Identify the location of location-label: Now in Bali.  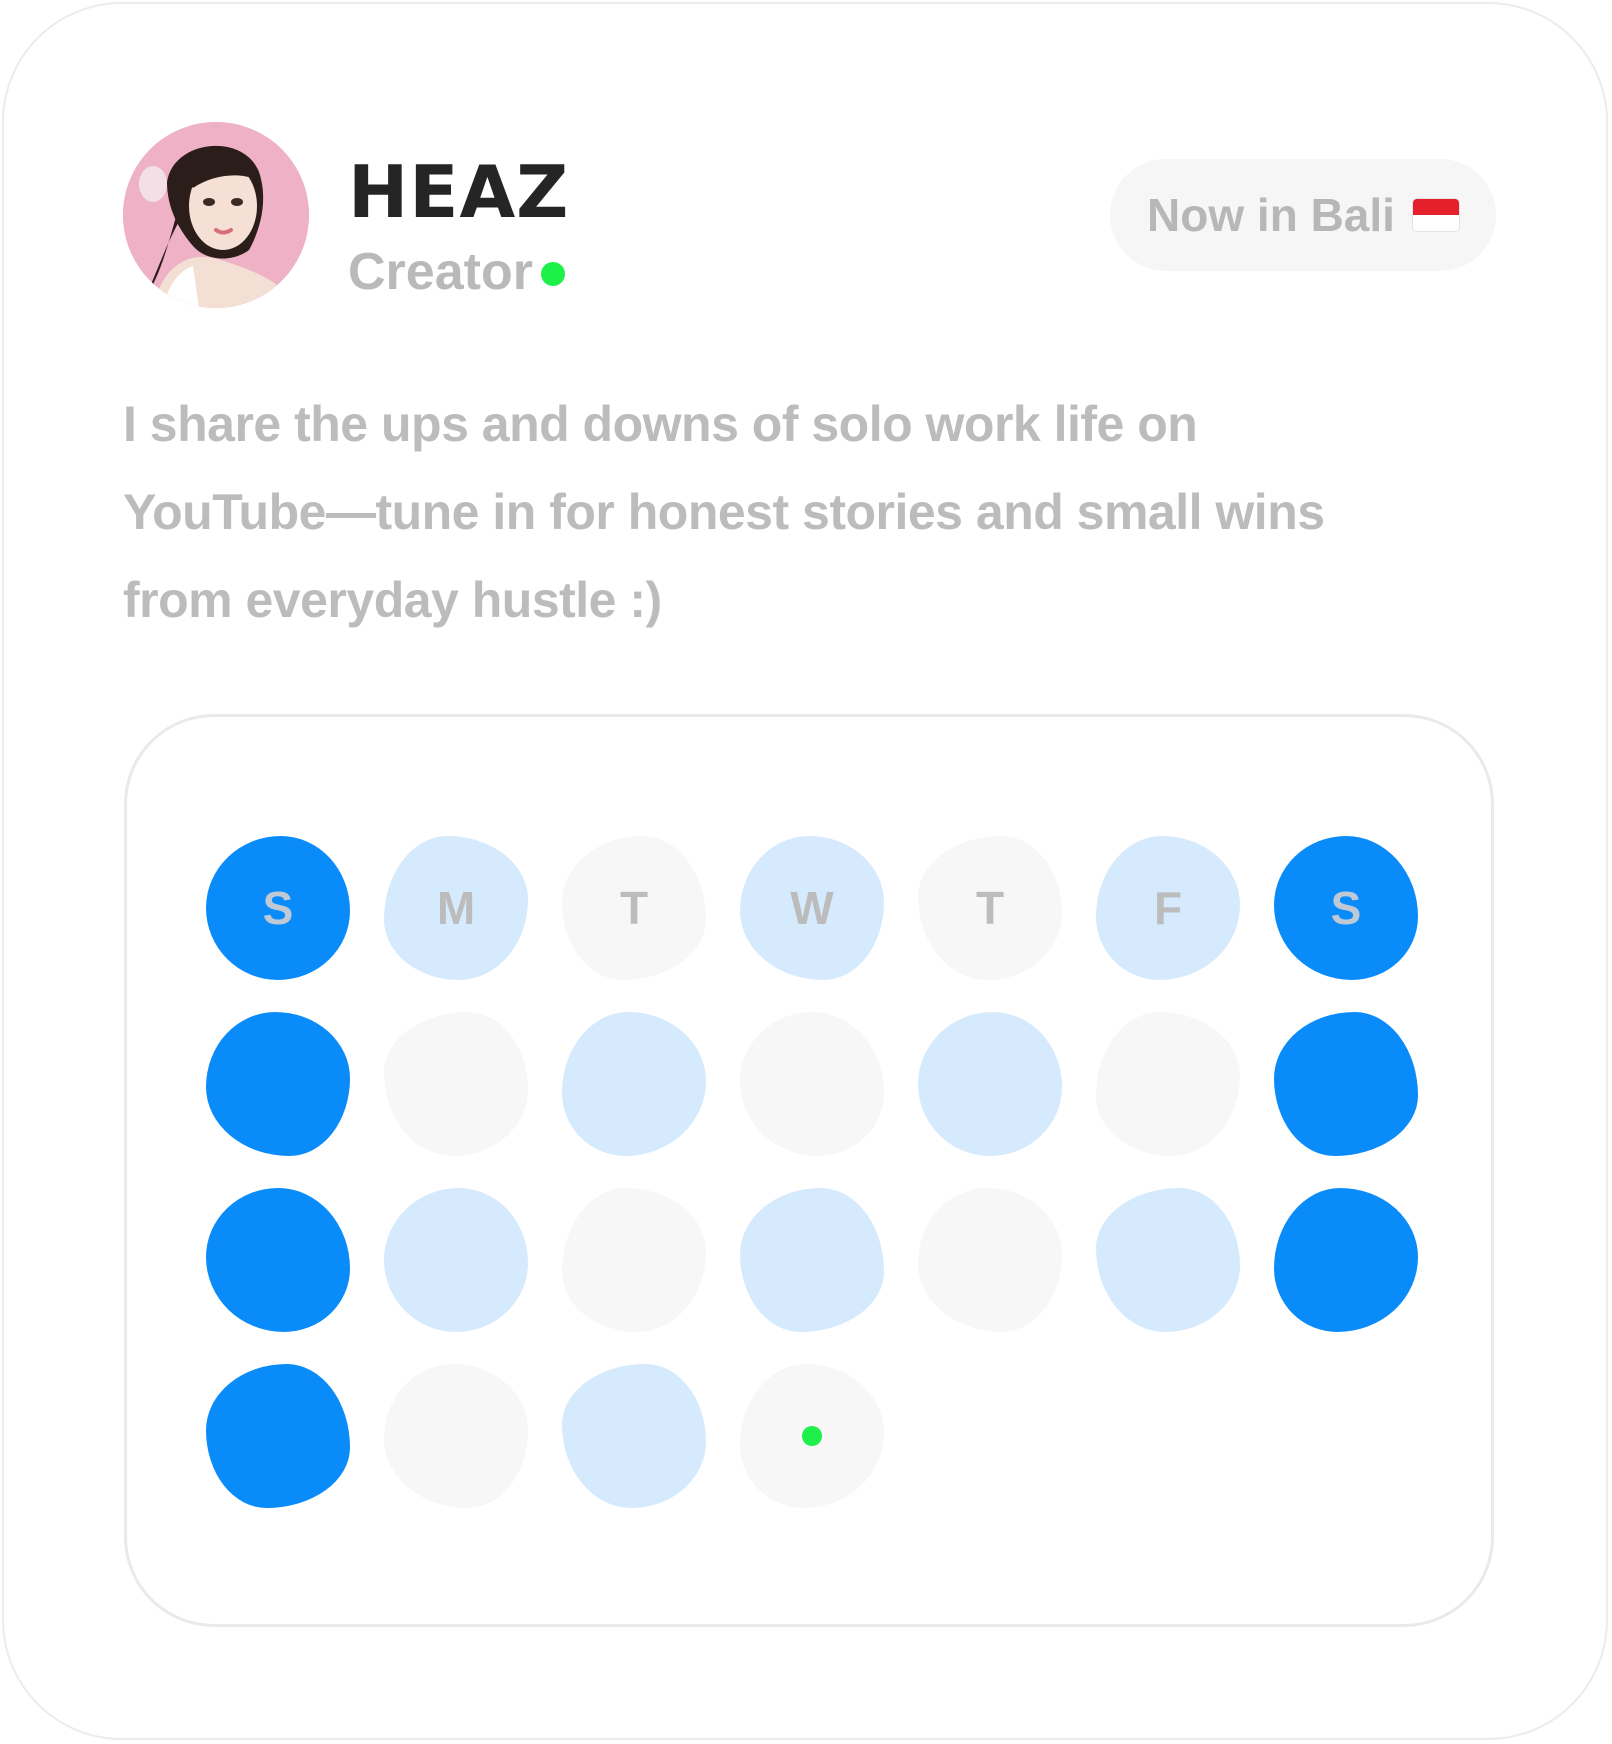
(1271, 215).